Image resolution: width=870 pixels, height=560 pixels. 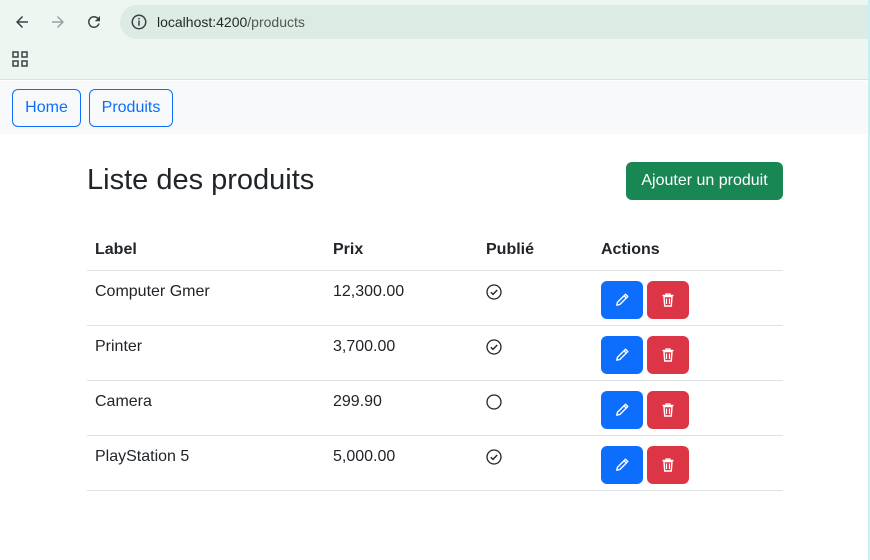 I want to click on address-bar: localhost:4200/products, so click(x=495, y=22).